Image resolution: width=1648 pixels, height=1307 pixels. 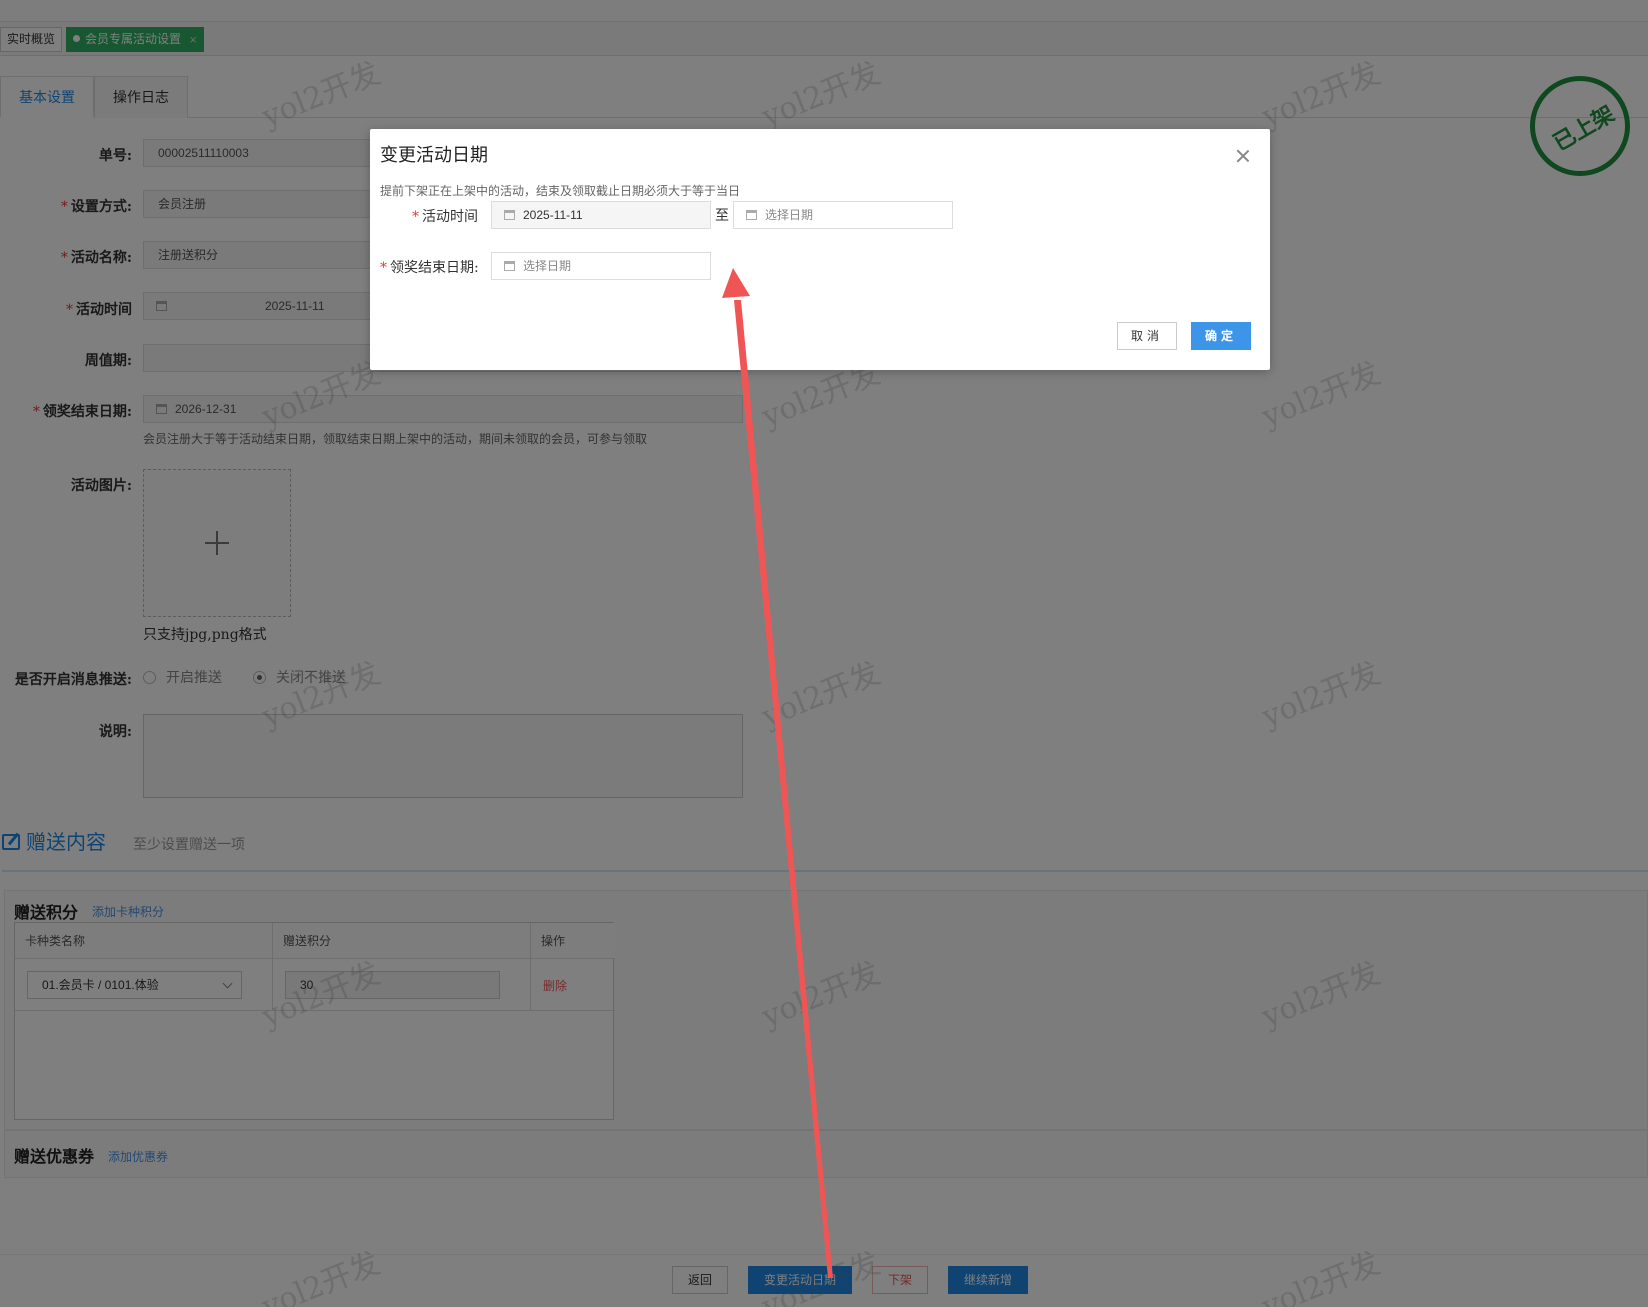 I want to click on close-icon, so click(x=1243, y=156).